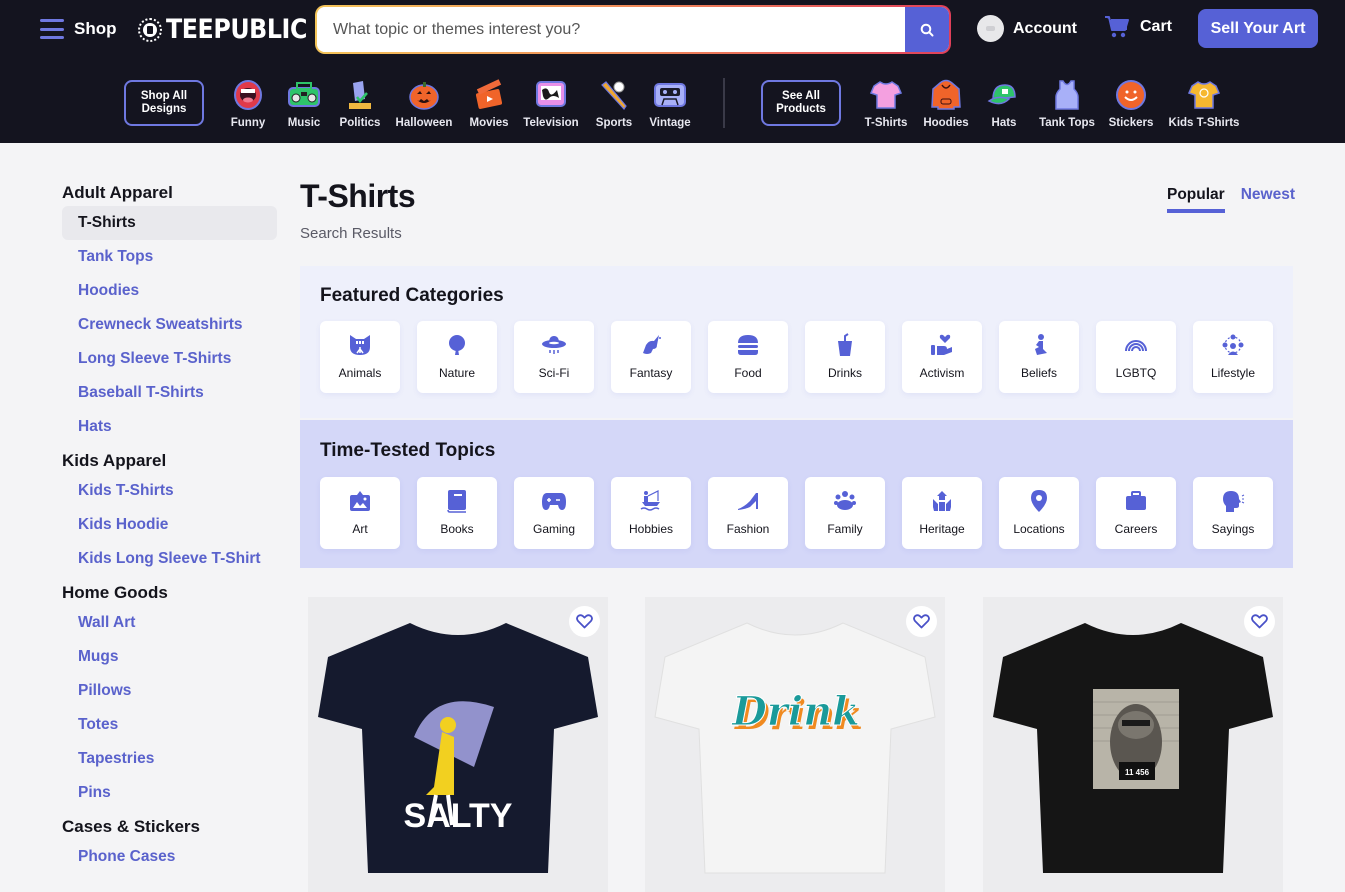 This screenshot has width=1345, height=892. Describe the element at coordinates (169, 525) in the screenshot. I see `sidebar-link-kids-hoodie: Kids Hoodie` at that location.